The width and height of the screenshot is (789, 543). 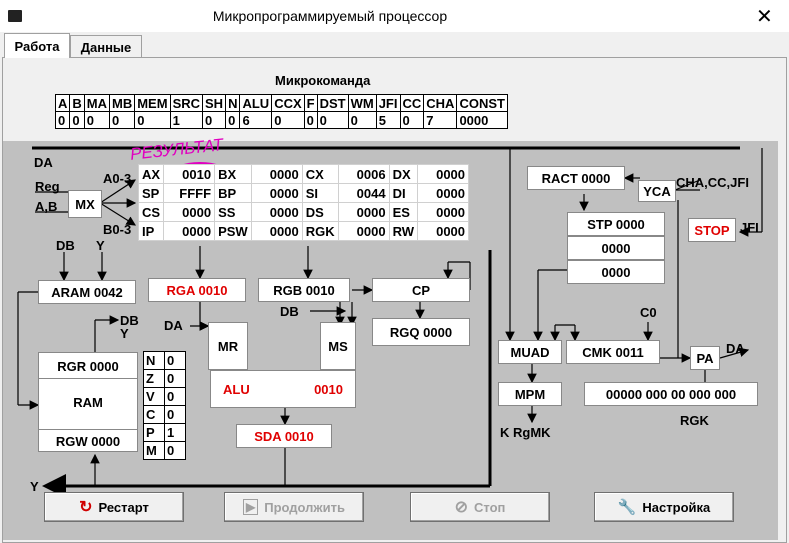 What do you see at coordinates (304, 290) in the screenshot?
I see `rgb-register: RGB 0010` at bounding box center [304, 290].